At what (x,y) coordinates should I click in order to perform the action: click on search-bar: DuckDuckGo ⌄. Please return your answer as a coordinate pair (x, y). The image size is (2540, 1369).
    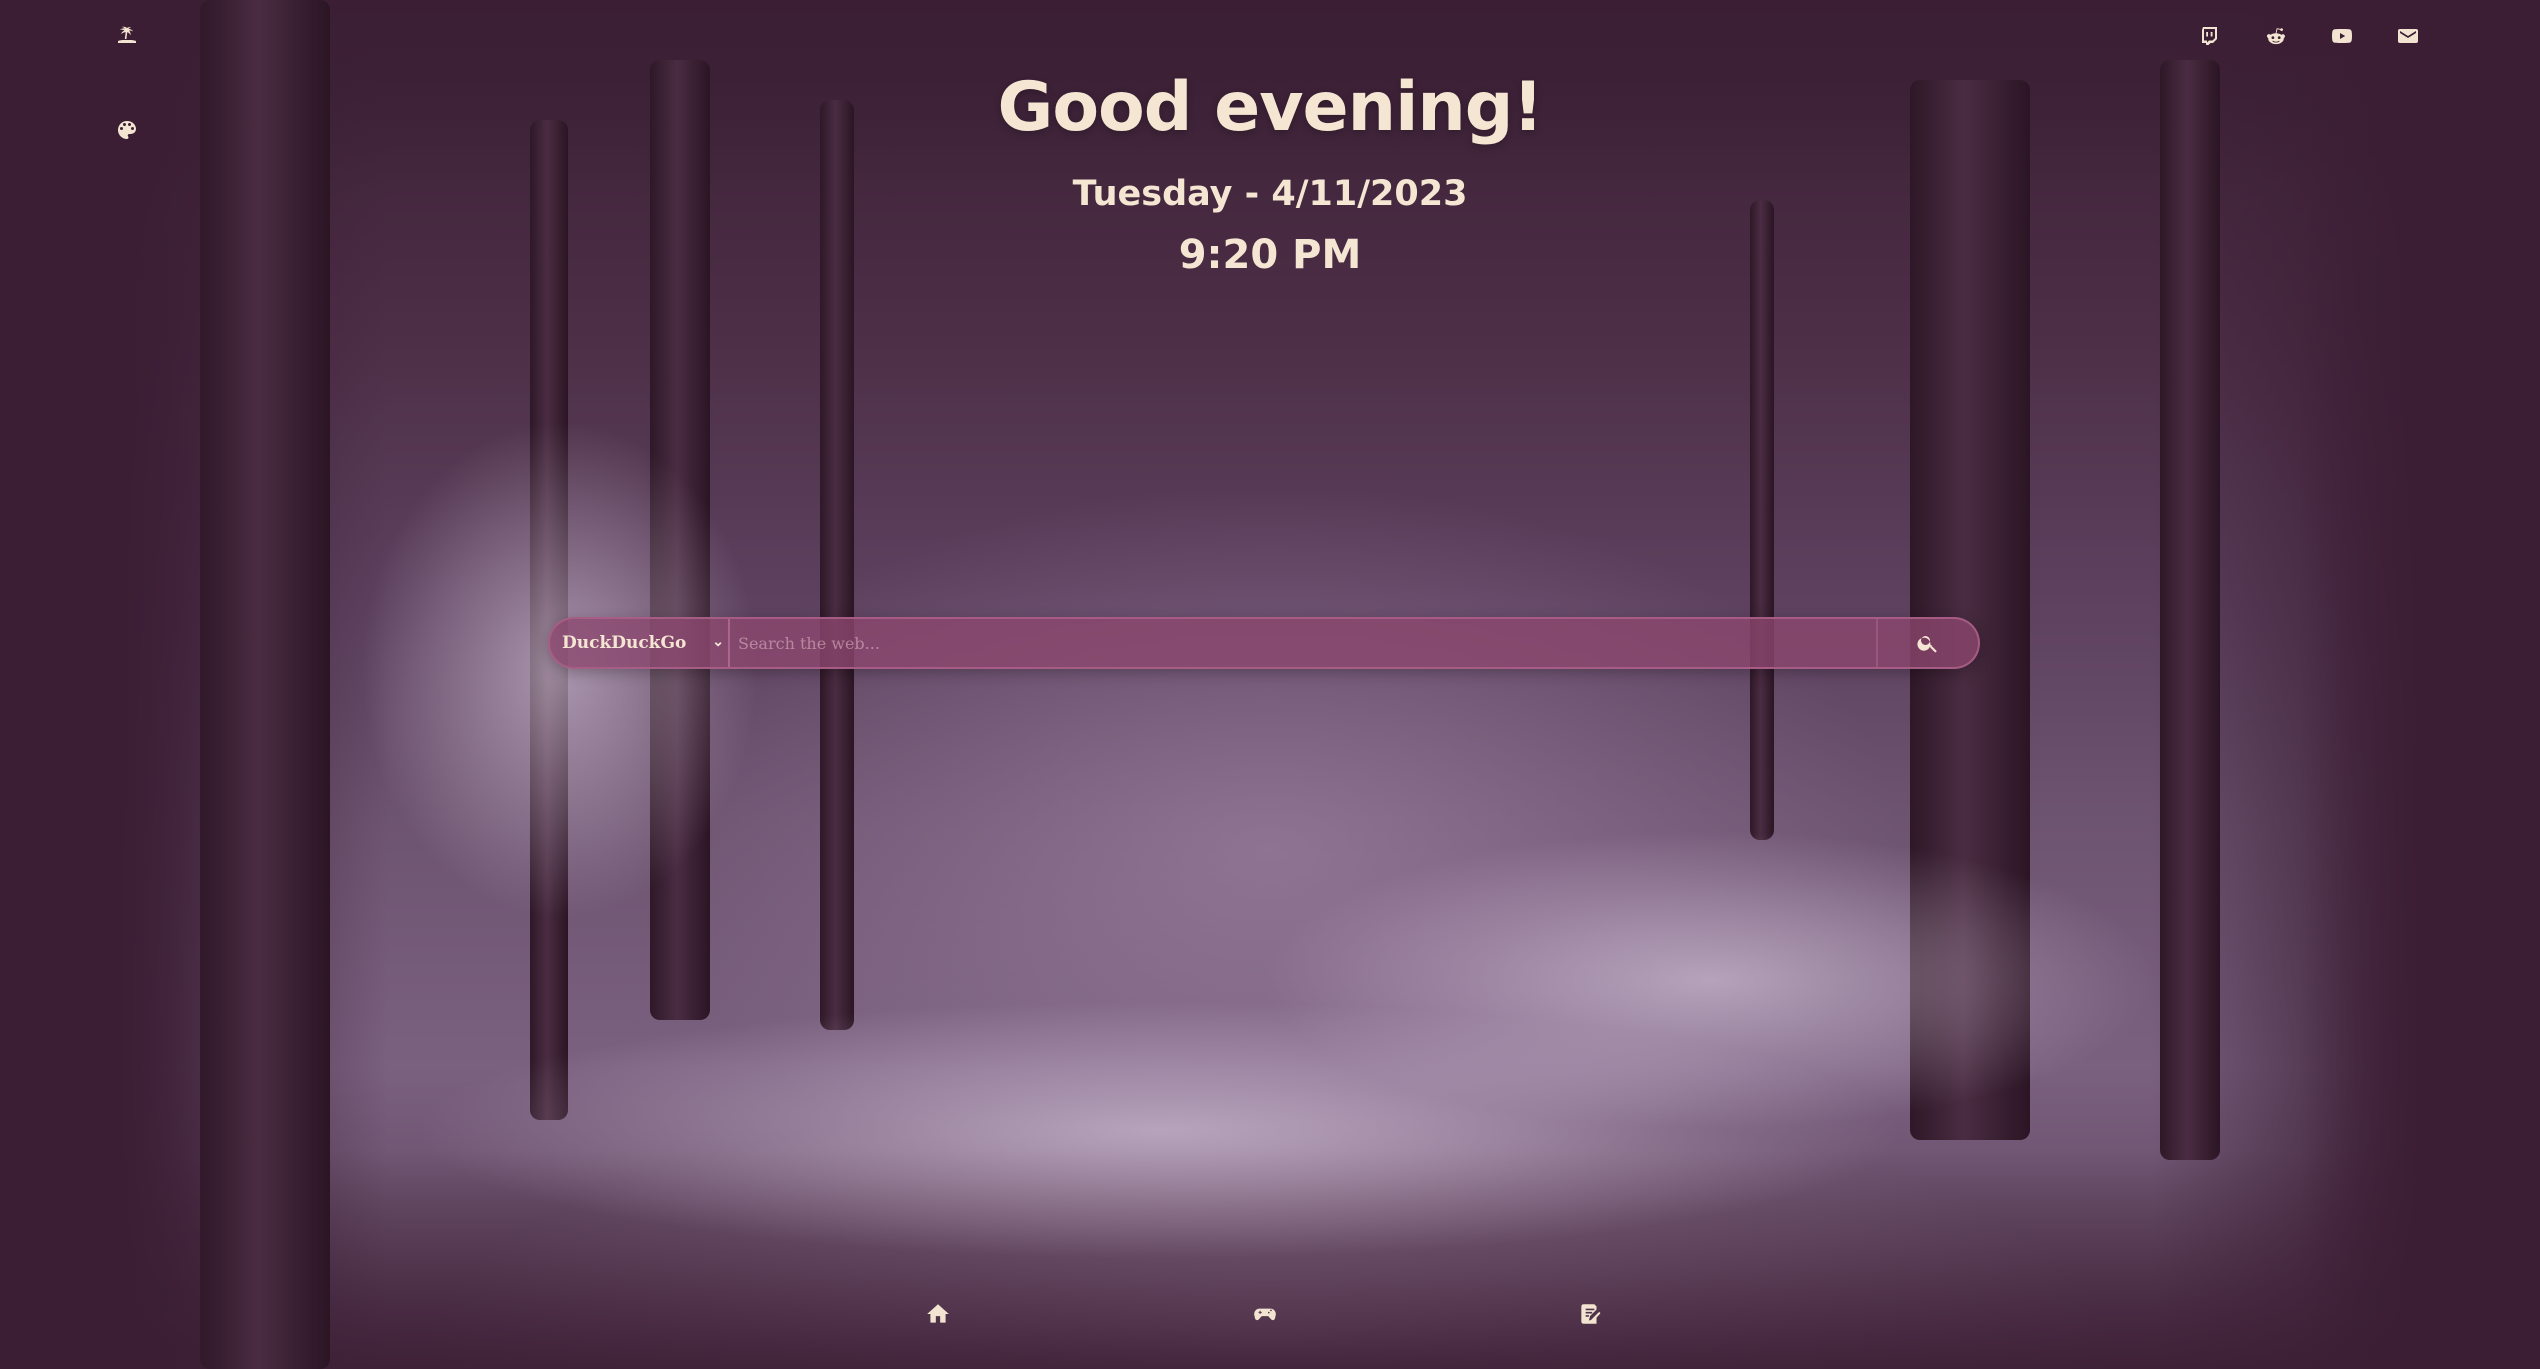
    Looking at the image, I should click on (1264, 643).